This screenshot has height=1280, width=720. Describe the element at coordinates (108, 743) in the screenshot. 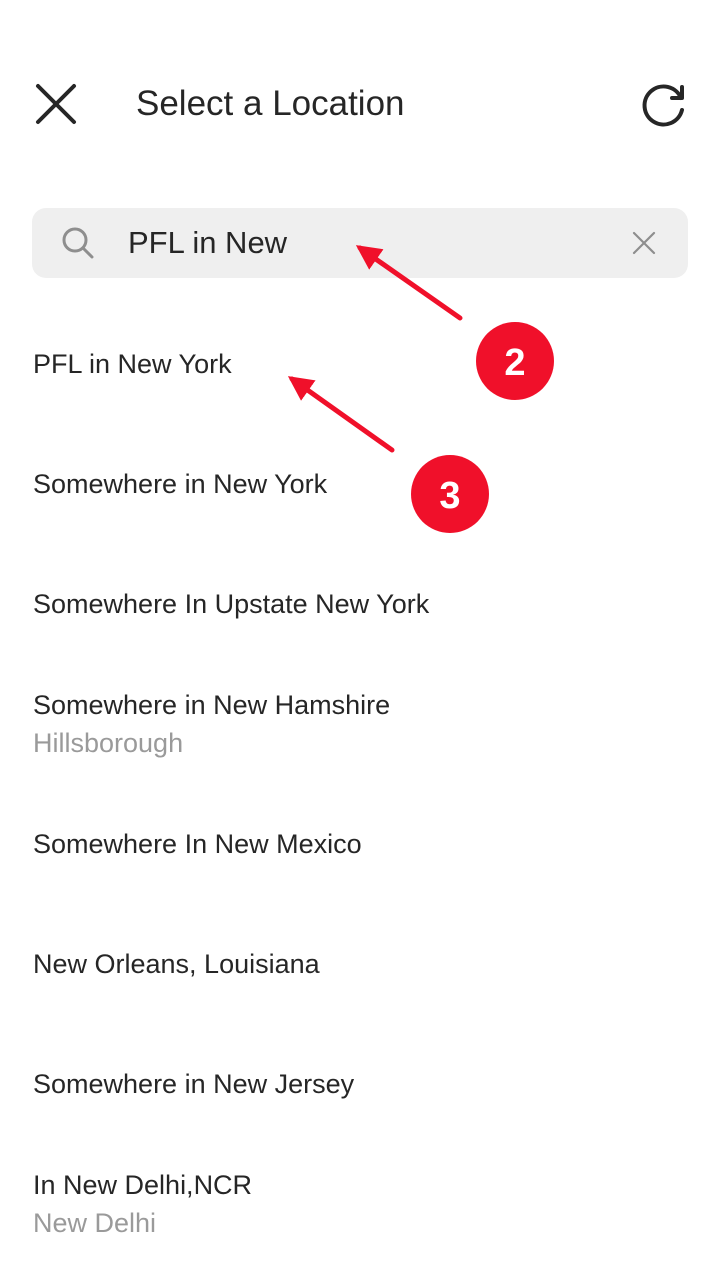

I see `result-subtitle: Hillsborough` at that location.